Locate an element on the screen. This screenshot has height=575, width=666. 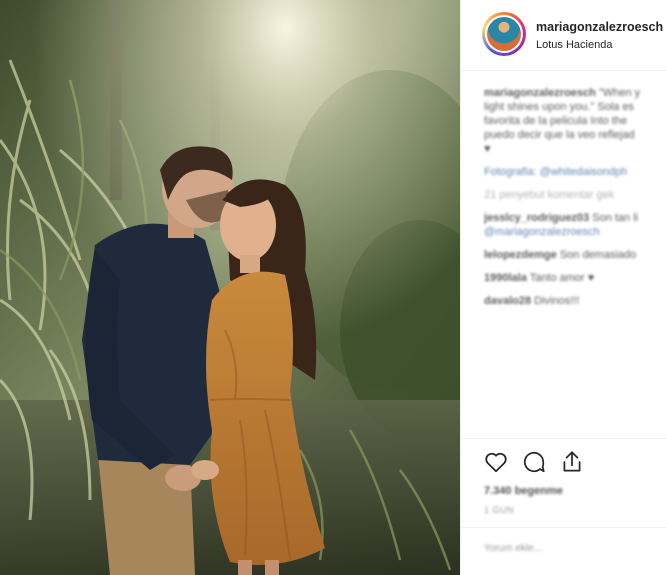
avatar is located at coordinates (504, 34).